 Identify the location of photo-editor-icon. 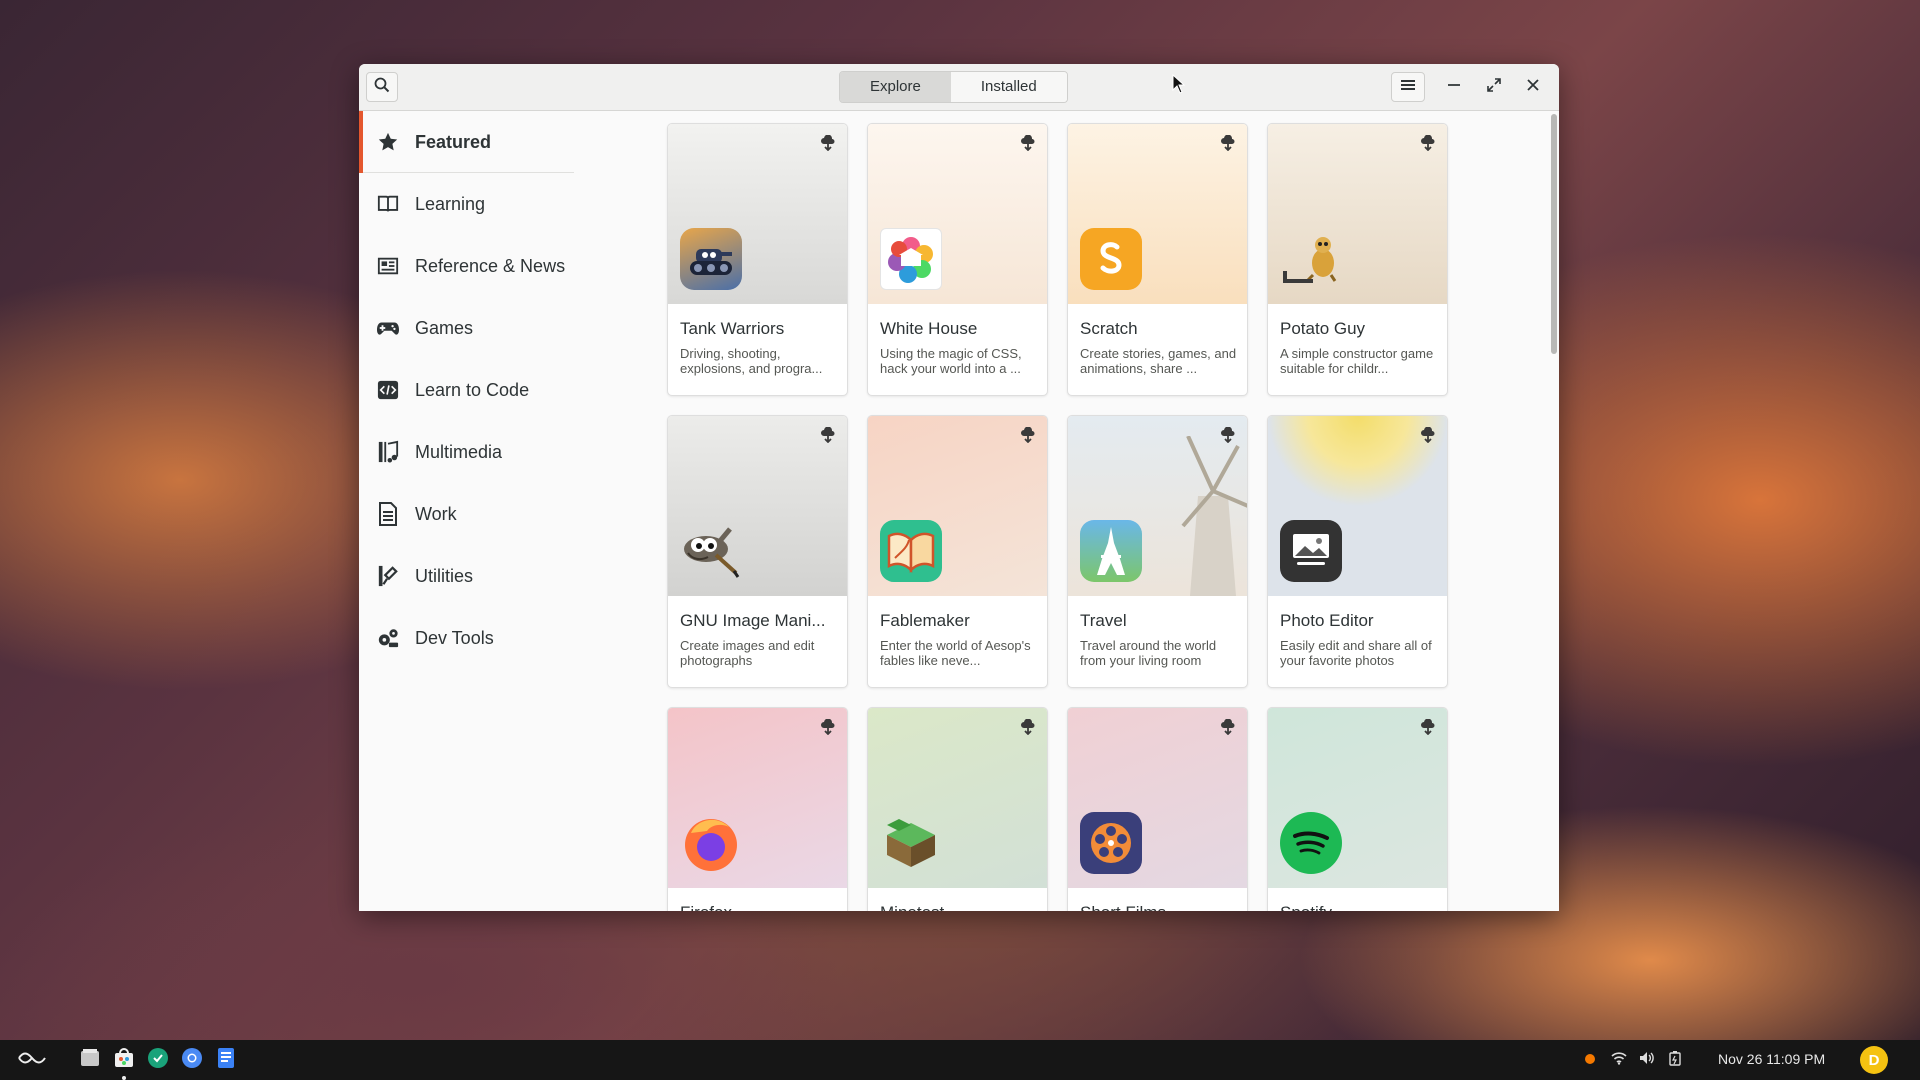
(1311, 551).